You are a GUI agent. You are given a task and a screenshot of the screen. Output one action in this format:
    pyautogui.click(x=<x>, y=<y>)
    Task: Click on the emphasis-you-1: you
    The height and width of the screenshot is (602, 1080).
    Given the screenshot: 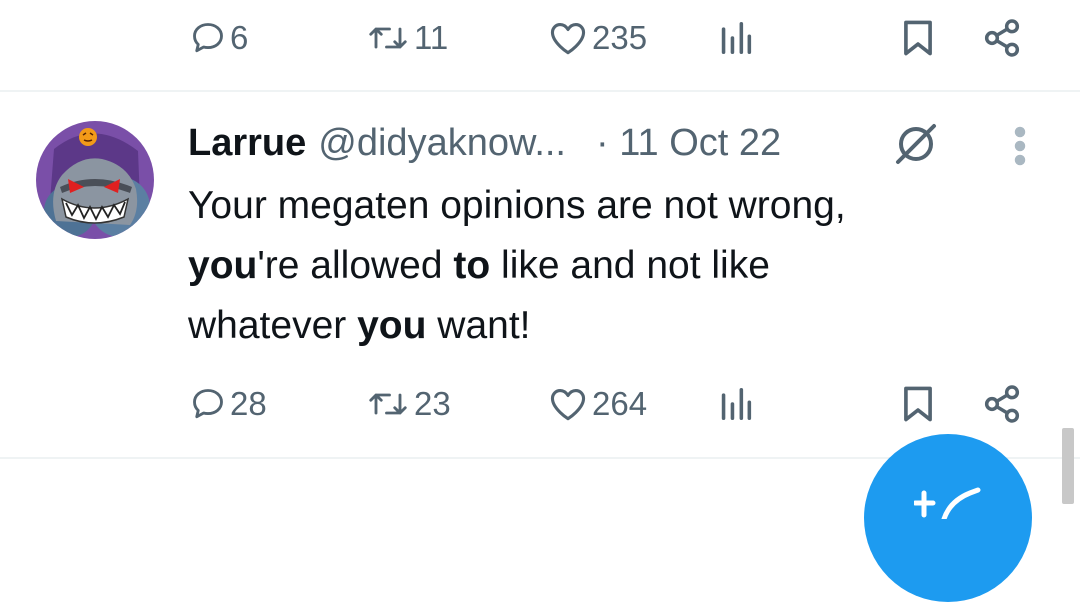 What is the action you would take?
    pyautogui.click(x=223, y=265)
    